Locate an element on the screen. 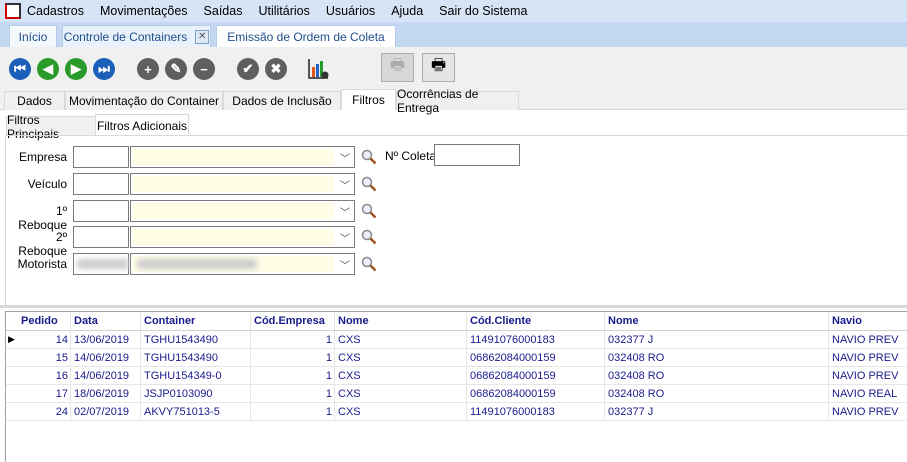 The height and width of the screenshot is (462, 907). tab-label: Controle de Containers is located at coordinates (125, 36).